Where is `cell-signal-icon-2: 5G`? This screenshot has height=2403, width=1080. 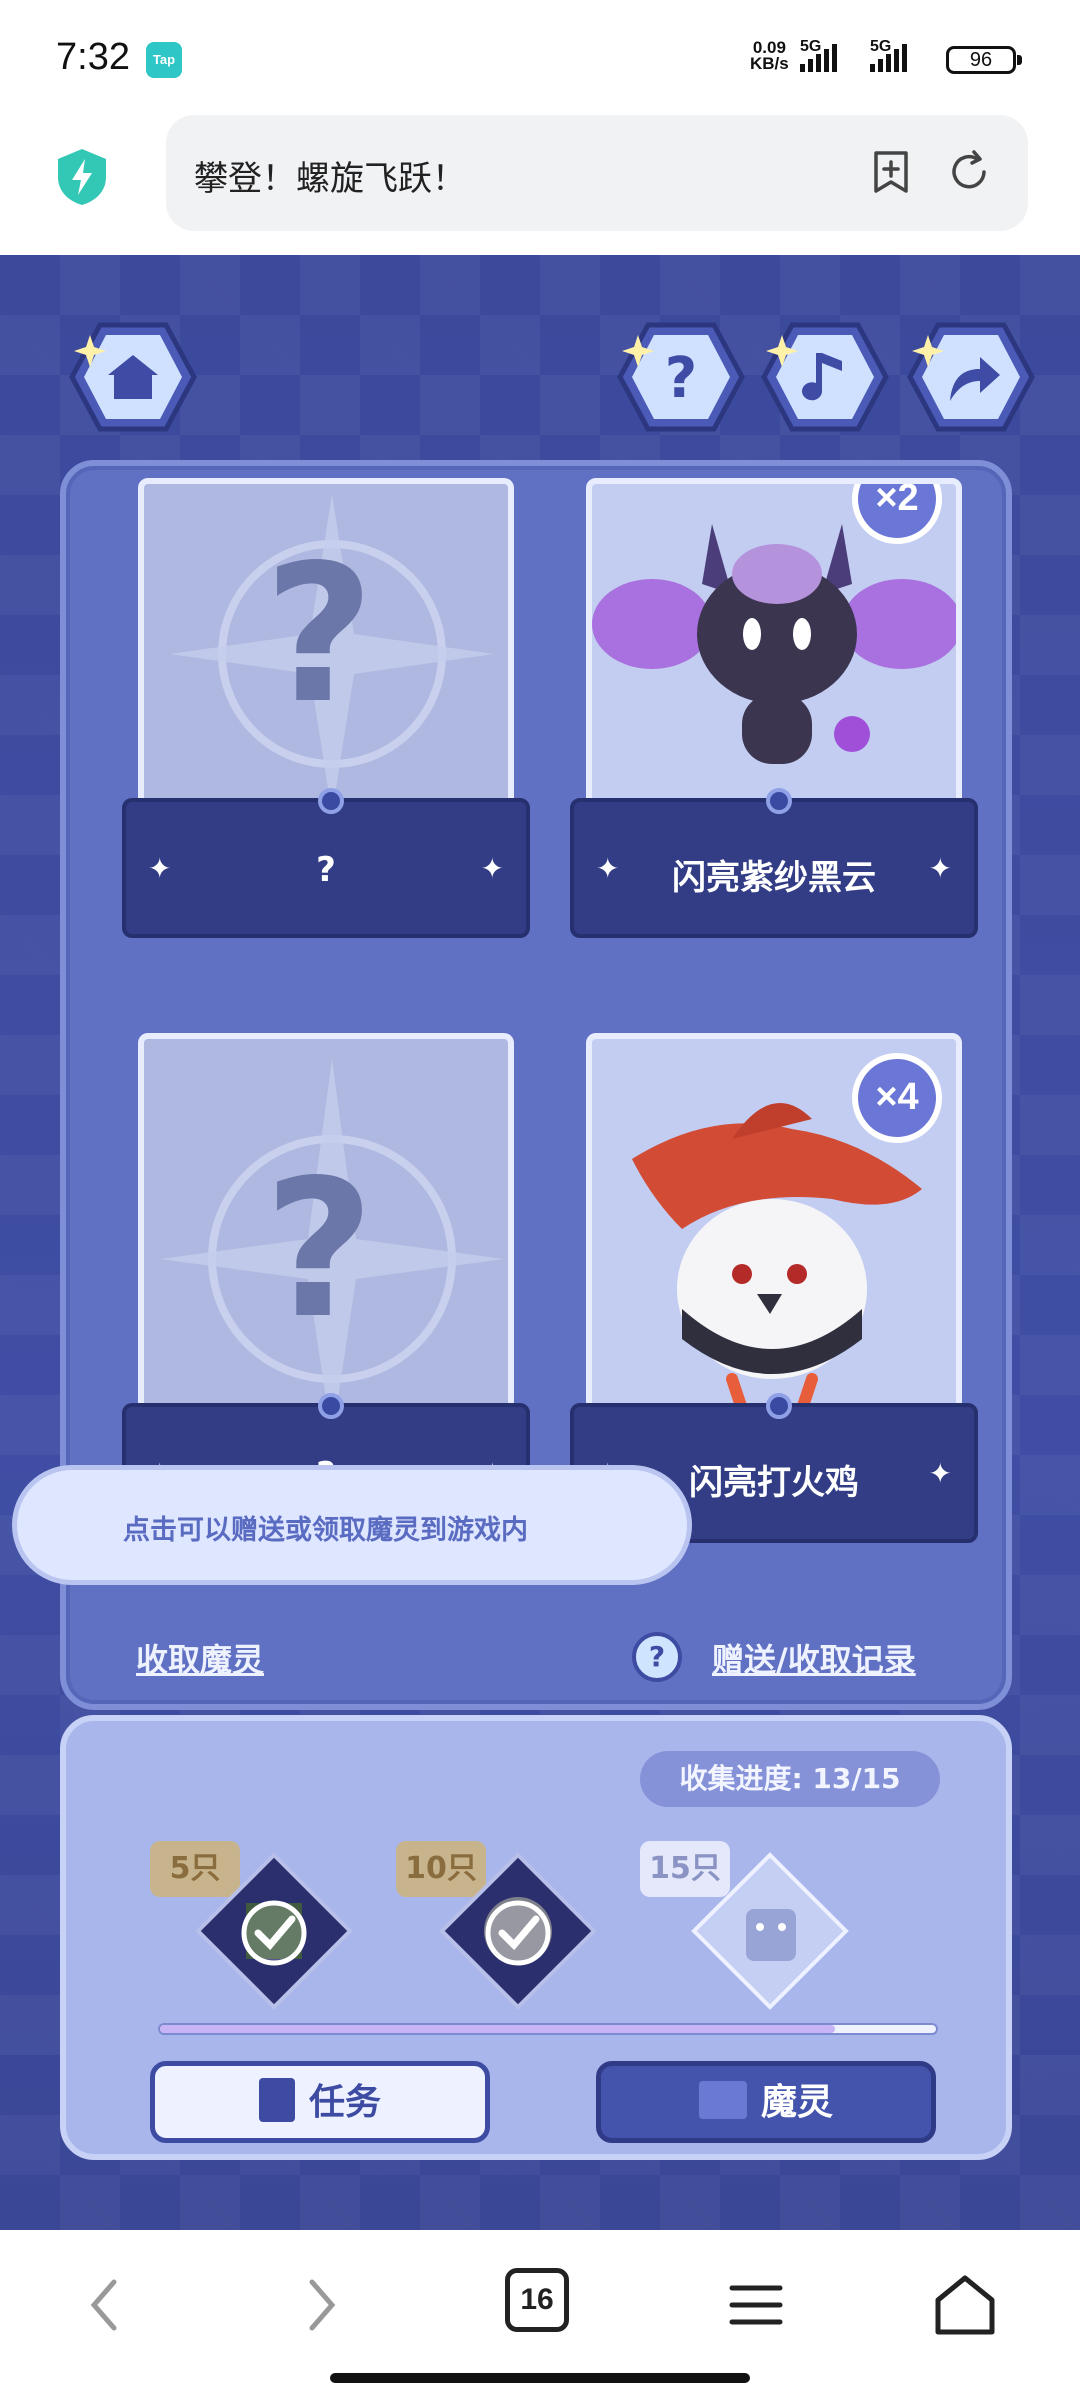 cell-signal-icon-2: 5G is located at coordinates (888, 55).